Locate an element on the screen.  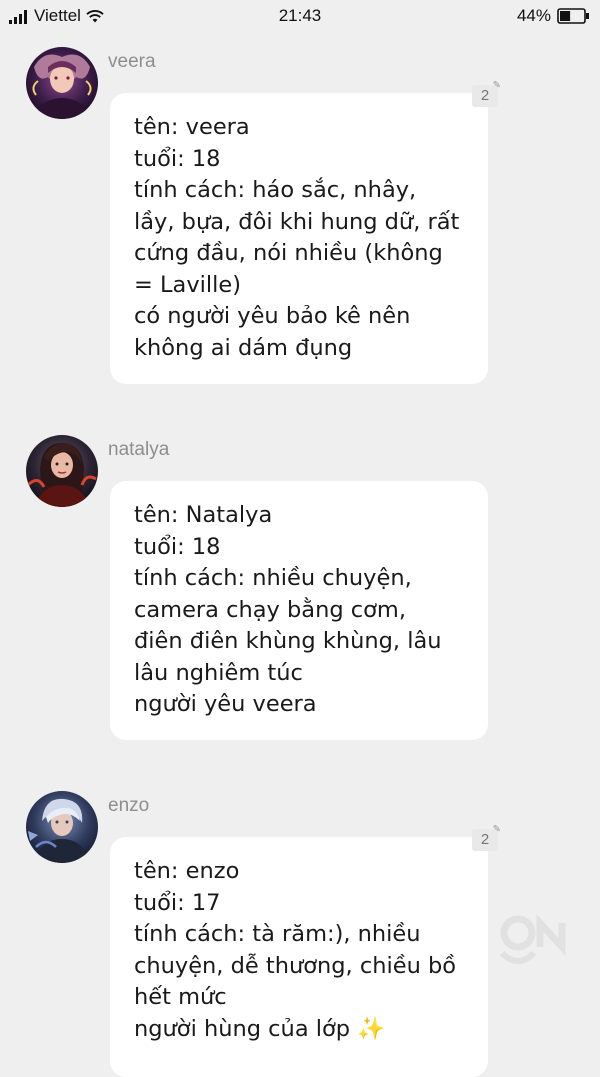
message-line: điên điên khùng khùng, lâu is located at coordinates (288, 641).